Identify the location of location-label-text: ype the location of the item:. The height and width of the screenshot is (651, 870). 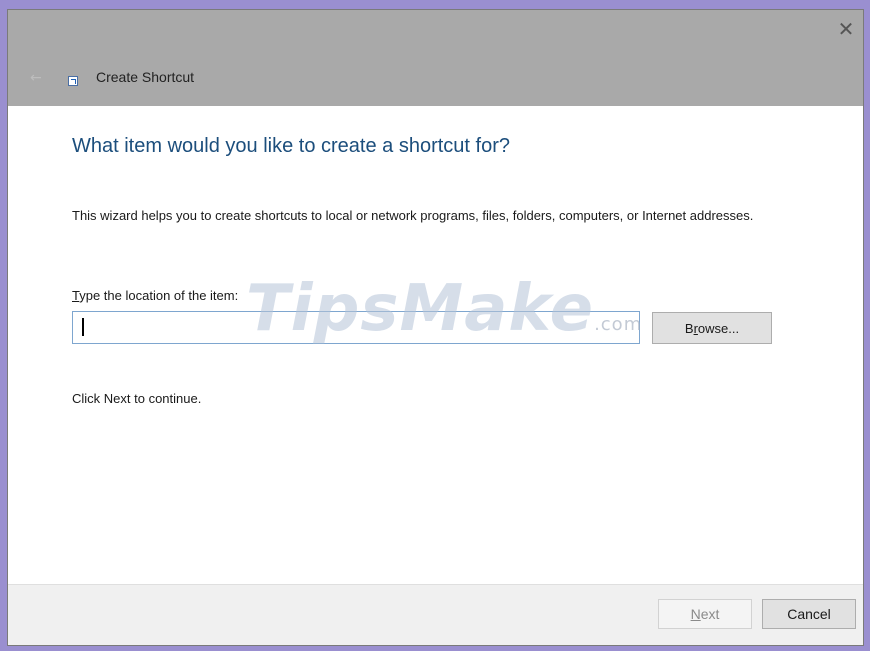
(159, 295).